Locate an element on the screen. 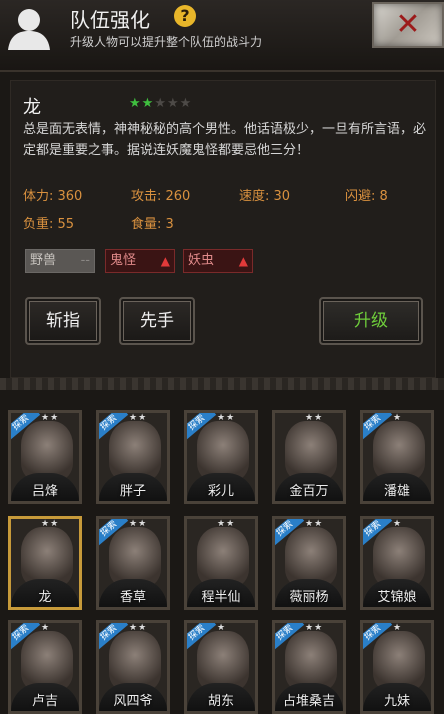  hero-card: 探索 ★★ 吕烽 is located at coordinates (45, 457).